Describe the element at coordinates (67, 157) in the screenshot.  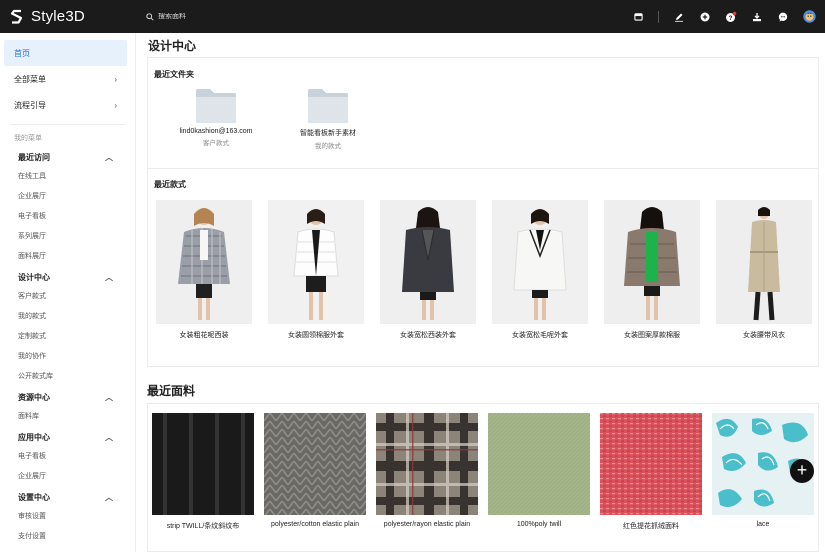
I see `sidebar-group-recent: 最近访问 ︿` at that location.